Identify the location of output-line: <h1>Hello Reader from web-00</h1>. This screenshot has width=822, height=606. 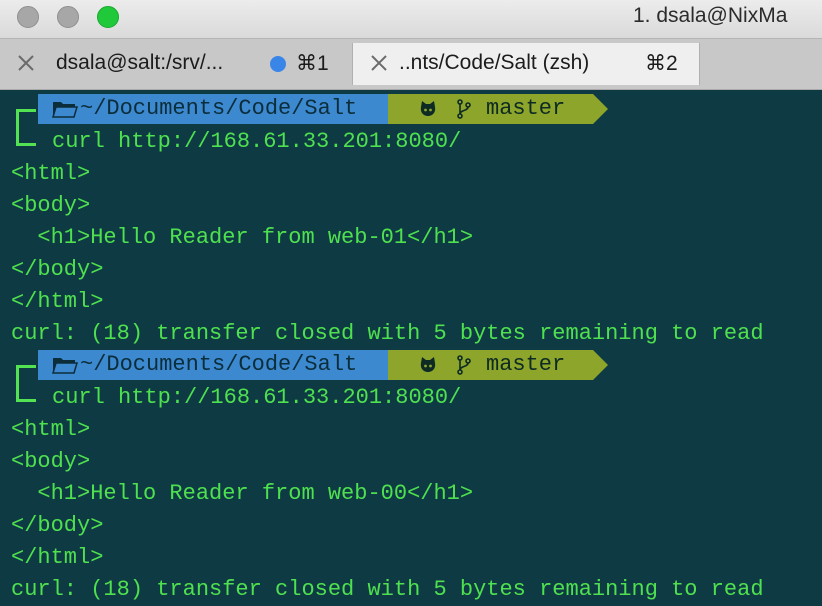
(242, 493).